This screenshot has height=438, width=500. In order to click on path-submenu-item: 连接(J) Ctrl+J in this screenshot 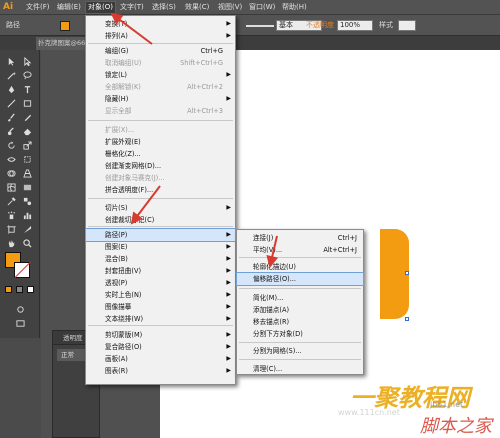, I will do `click(300, 238)`.